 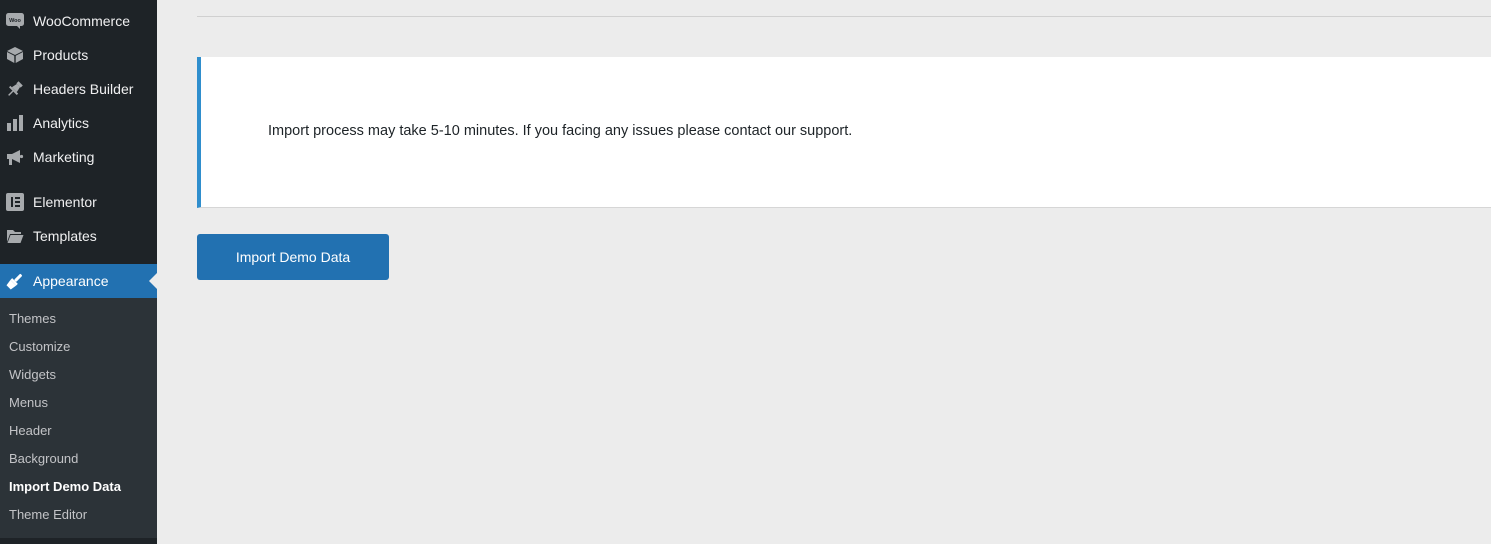 I want to click on sidebar-item-appearance: Appearance, so click(x=78, y=281).